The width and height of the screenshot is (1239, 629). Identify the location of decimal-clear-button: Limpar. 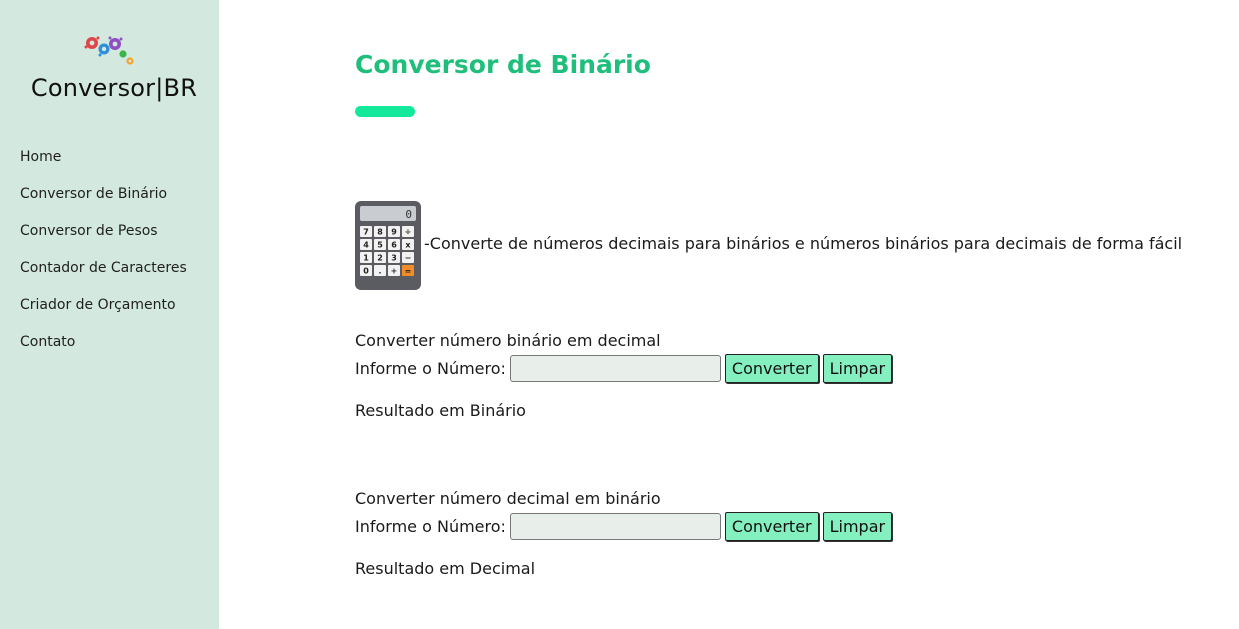
(857, 526).